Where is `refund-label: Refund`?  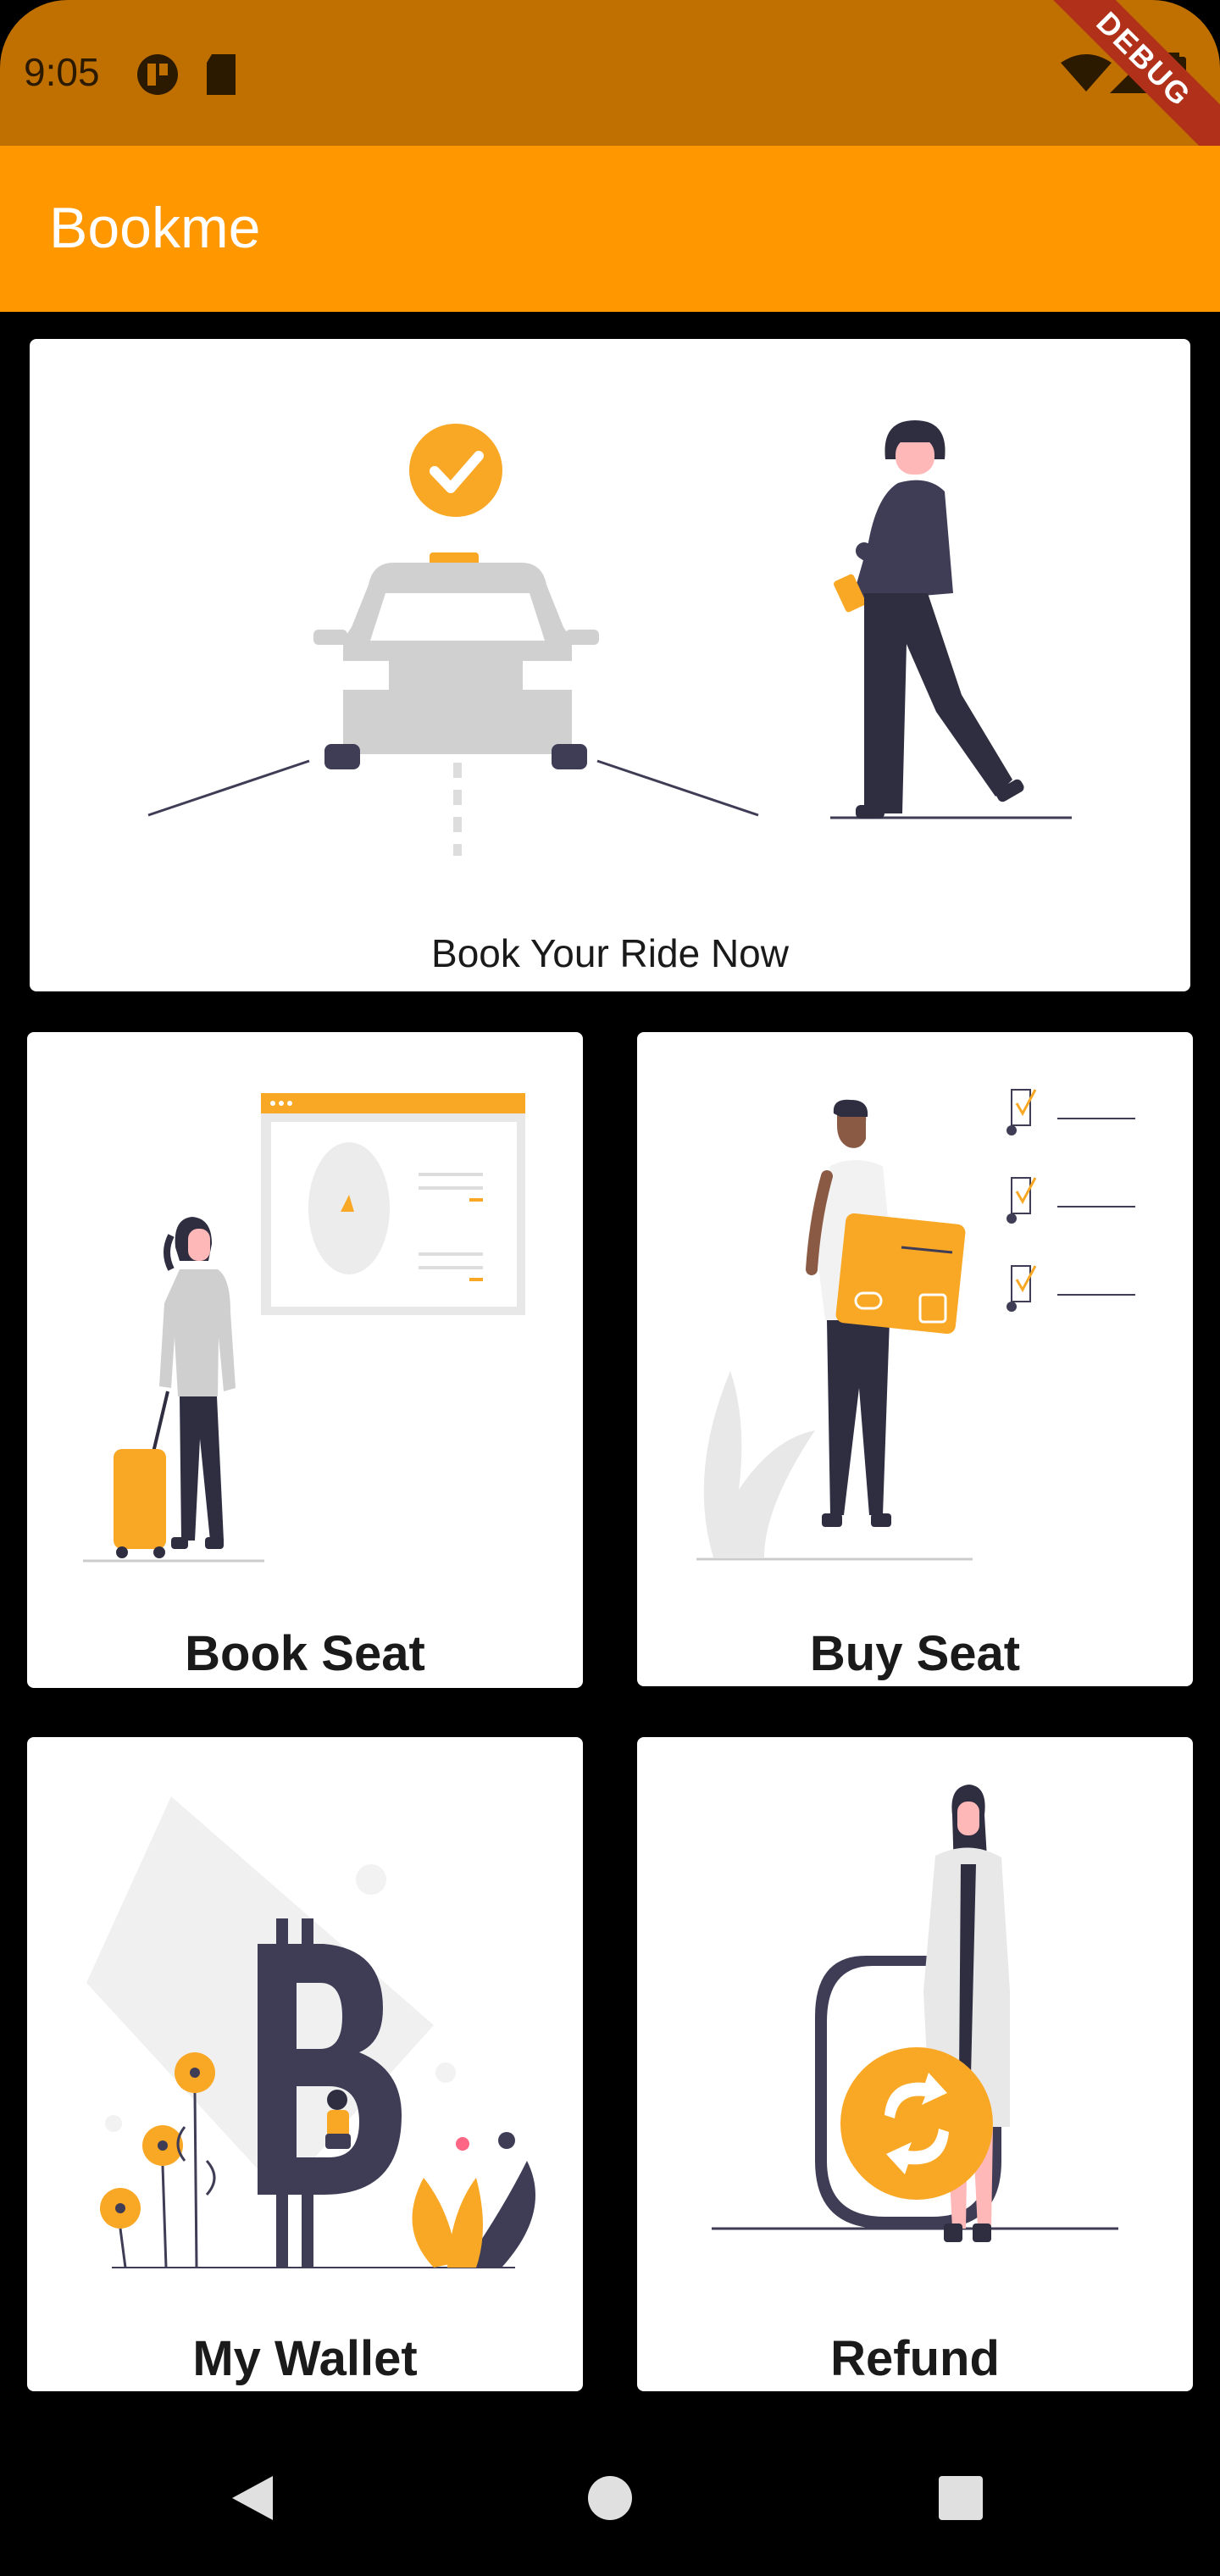
refund-label: Refund is located at coordinates (915, 2358).